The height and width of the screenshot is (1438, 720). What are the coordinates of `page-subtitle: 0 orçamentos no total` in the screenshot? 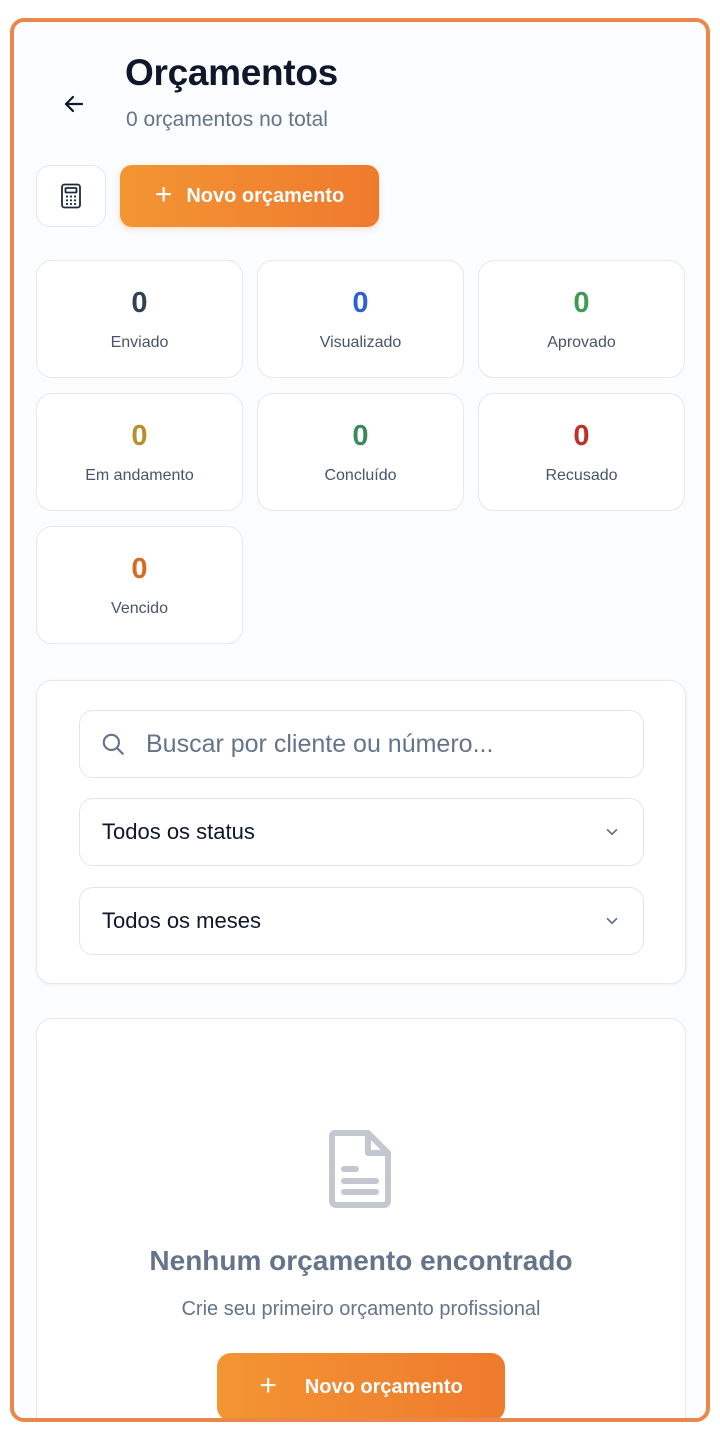 It's located at (227, 119).